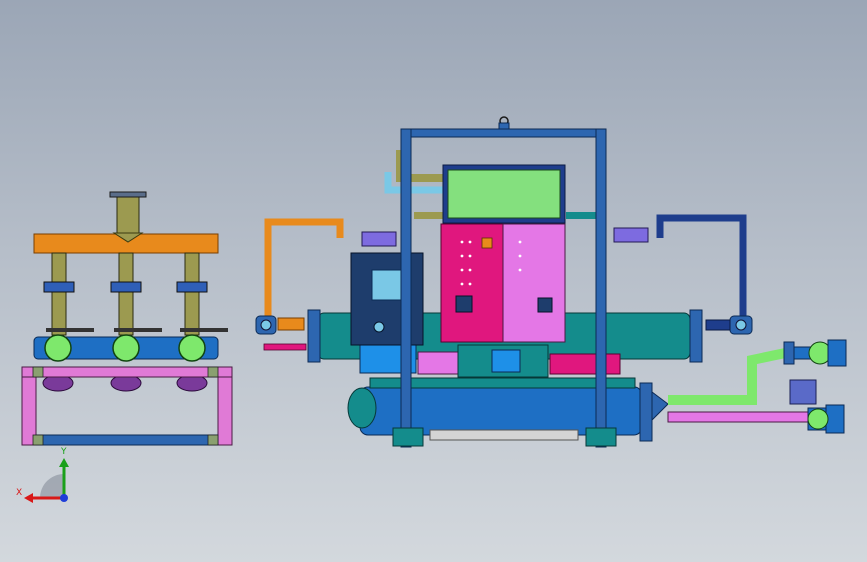 This screenshot has width=867, height=562. What do you see at coordinates (291, 324) in the screenshot?
I see `orange-nozzle` at bounding box center [291, 324].